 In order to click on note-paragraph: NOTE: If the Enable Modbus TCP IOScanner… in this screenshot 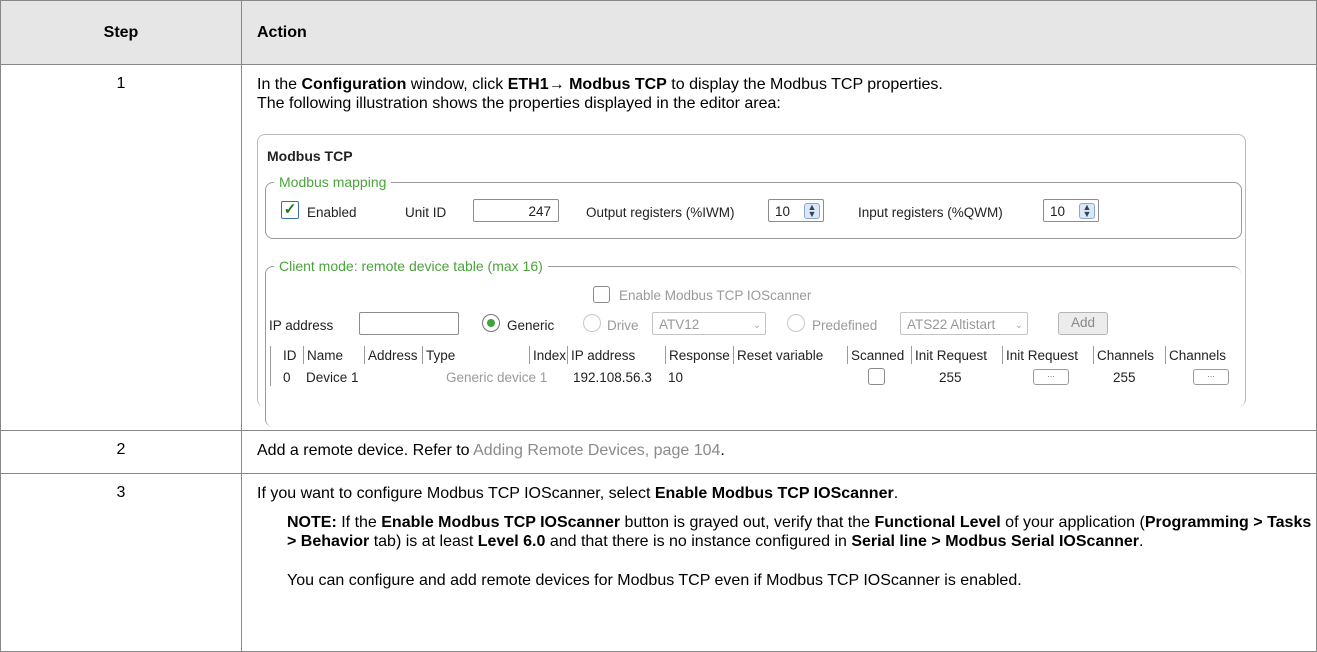, I will do `click(799, 532)`.